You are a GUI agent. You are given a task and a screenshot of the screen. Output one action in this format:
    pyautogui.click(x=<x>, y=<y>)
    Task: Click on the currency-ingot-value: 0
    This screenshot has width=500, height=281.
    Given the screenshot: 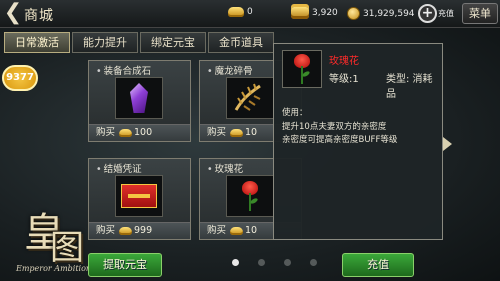 What is the action you would take?
    pyautogui.click(x=250, y=12)
    